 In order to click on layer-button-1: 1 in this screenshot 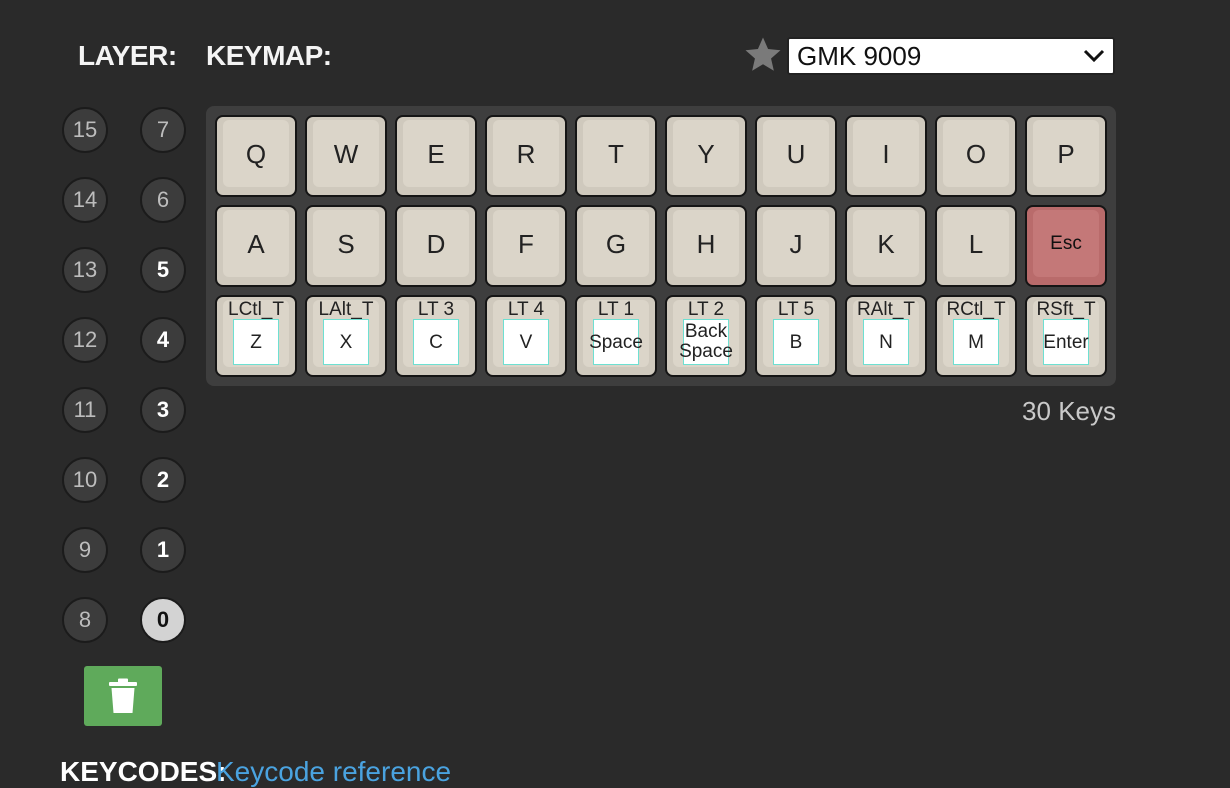, I will do `click(163, 550)`.